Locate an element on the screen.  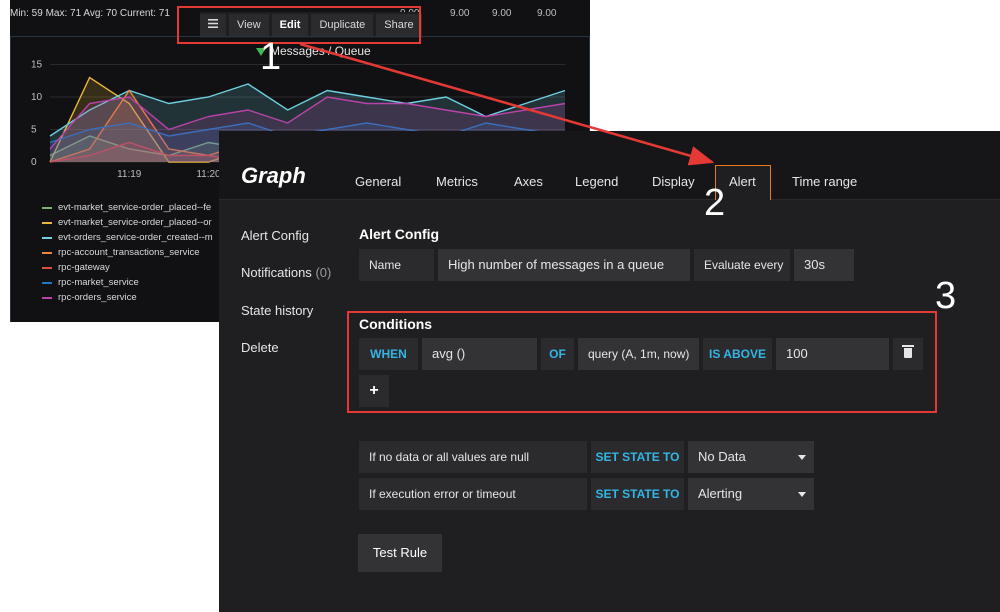
annotation-number-3: 3 is located at coordinates (946, 296).